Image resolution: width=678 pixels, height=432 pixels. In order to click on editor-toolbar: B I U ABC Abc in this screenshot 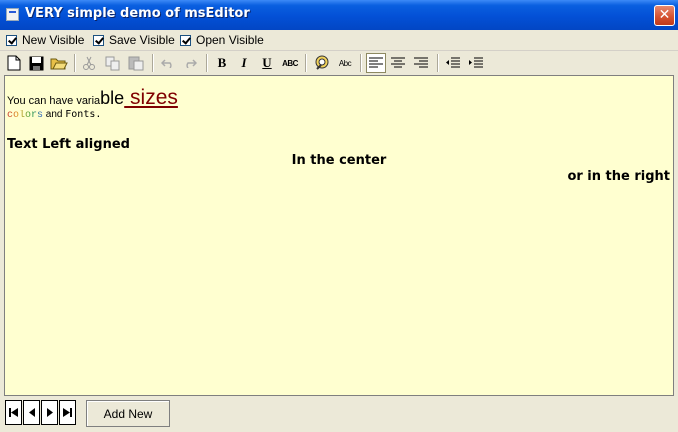, I will do `click(339, 63)`.